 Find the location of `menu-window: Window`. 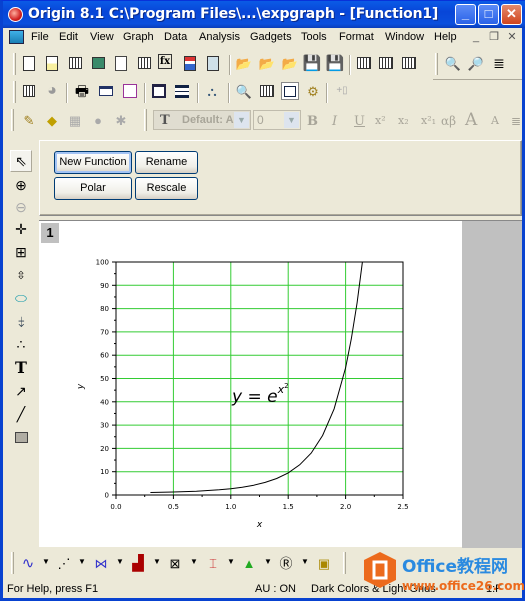

menu-window: Window is located at coordinates (404, 37).